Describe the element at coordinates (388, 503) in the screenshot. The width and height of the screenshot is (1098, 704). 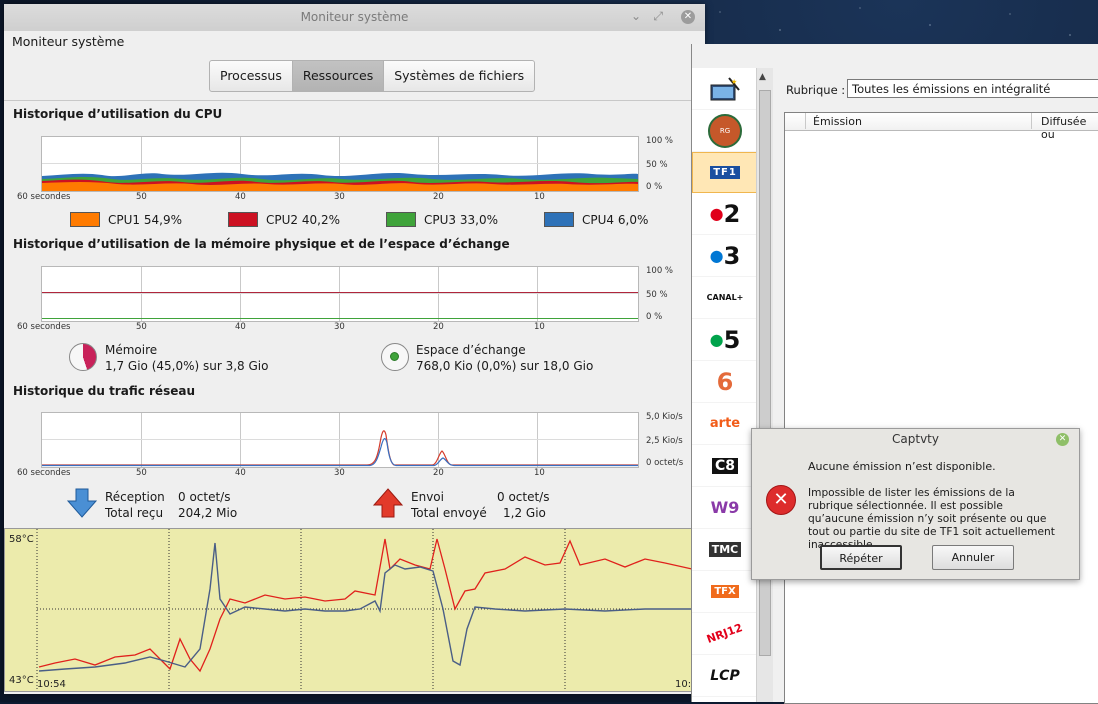
I see `upload-arrow-icon` at that location.